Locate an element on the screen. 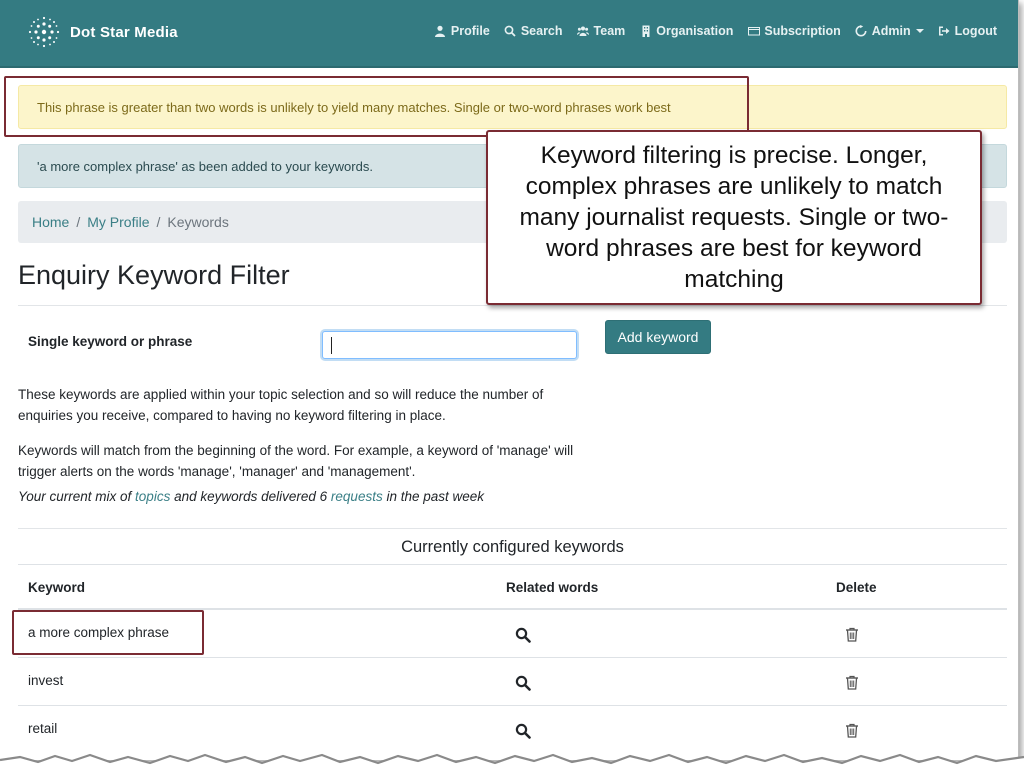  nav-logout-label: Logout is located at coordinates (975, 31).